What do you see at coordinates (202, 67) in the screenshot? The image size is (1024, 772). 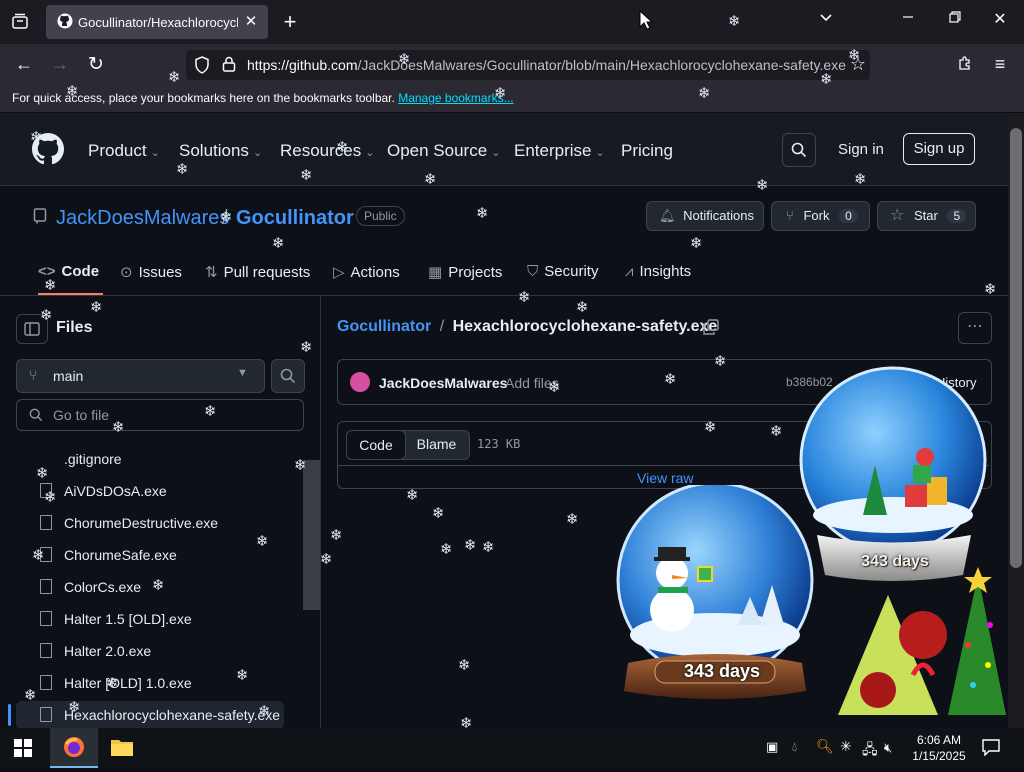 I see `shield-icon` at bounding box center [202, 67].